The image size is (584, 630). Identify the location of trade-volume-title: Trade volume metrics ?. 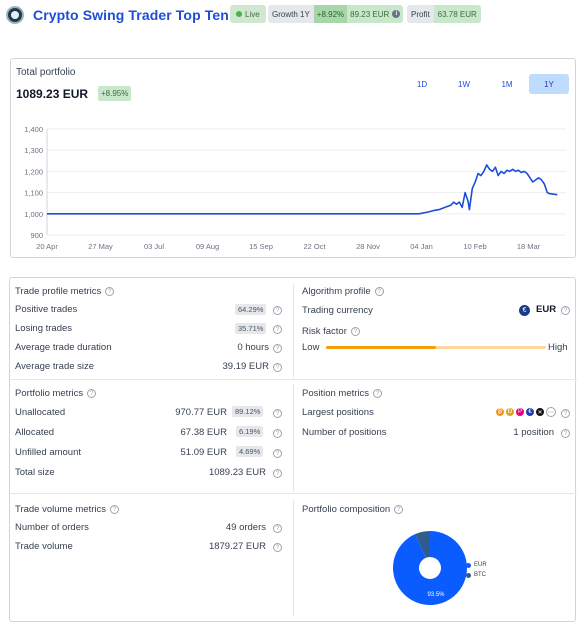
(67, 509).